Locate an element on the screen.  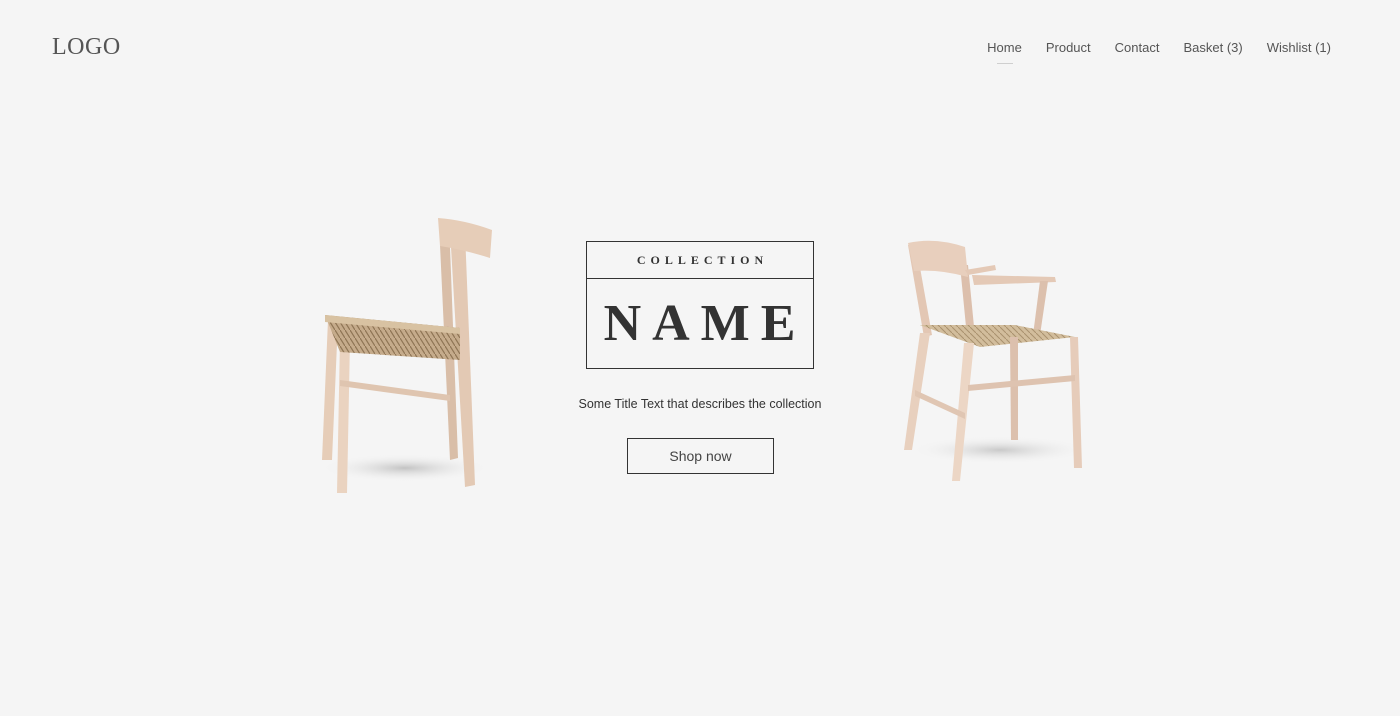
nav-home: Home is located at coordinates (1004, 52).